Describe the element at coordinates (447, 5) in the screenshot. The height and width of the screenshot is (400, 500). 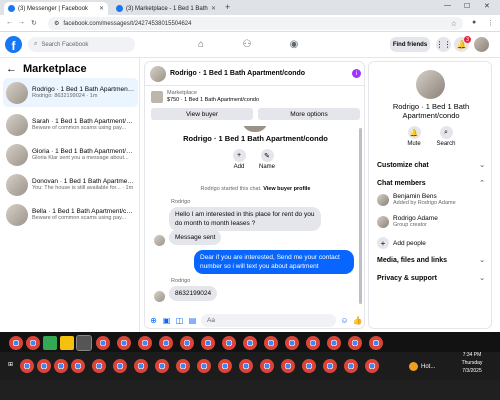
I see `minimize-button: —` at that location.